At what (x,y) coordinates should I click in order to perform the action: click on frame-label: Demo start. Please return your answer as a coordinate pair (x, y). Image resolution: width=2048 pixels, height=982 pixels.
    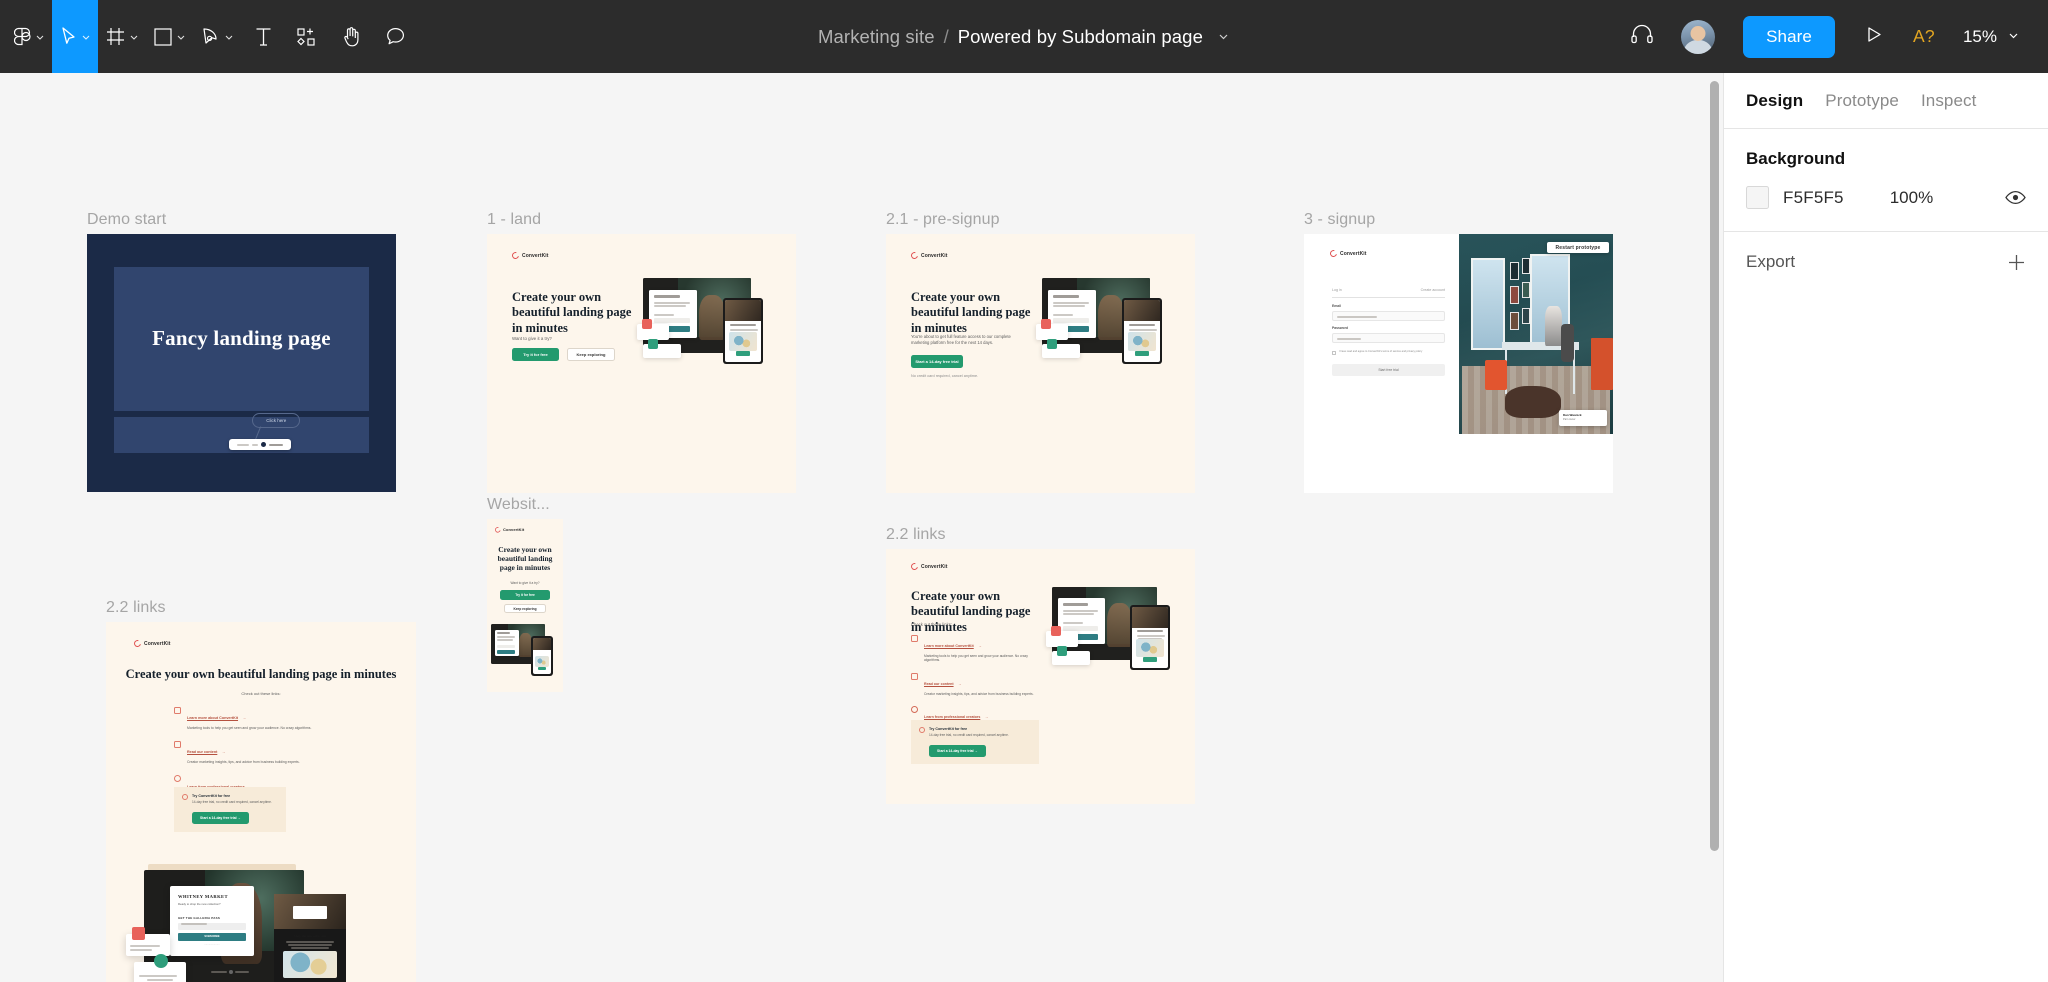
    Looking at the image, I should click on (126, 220).